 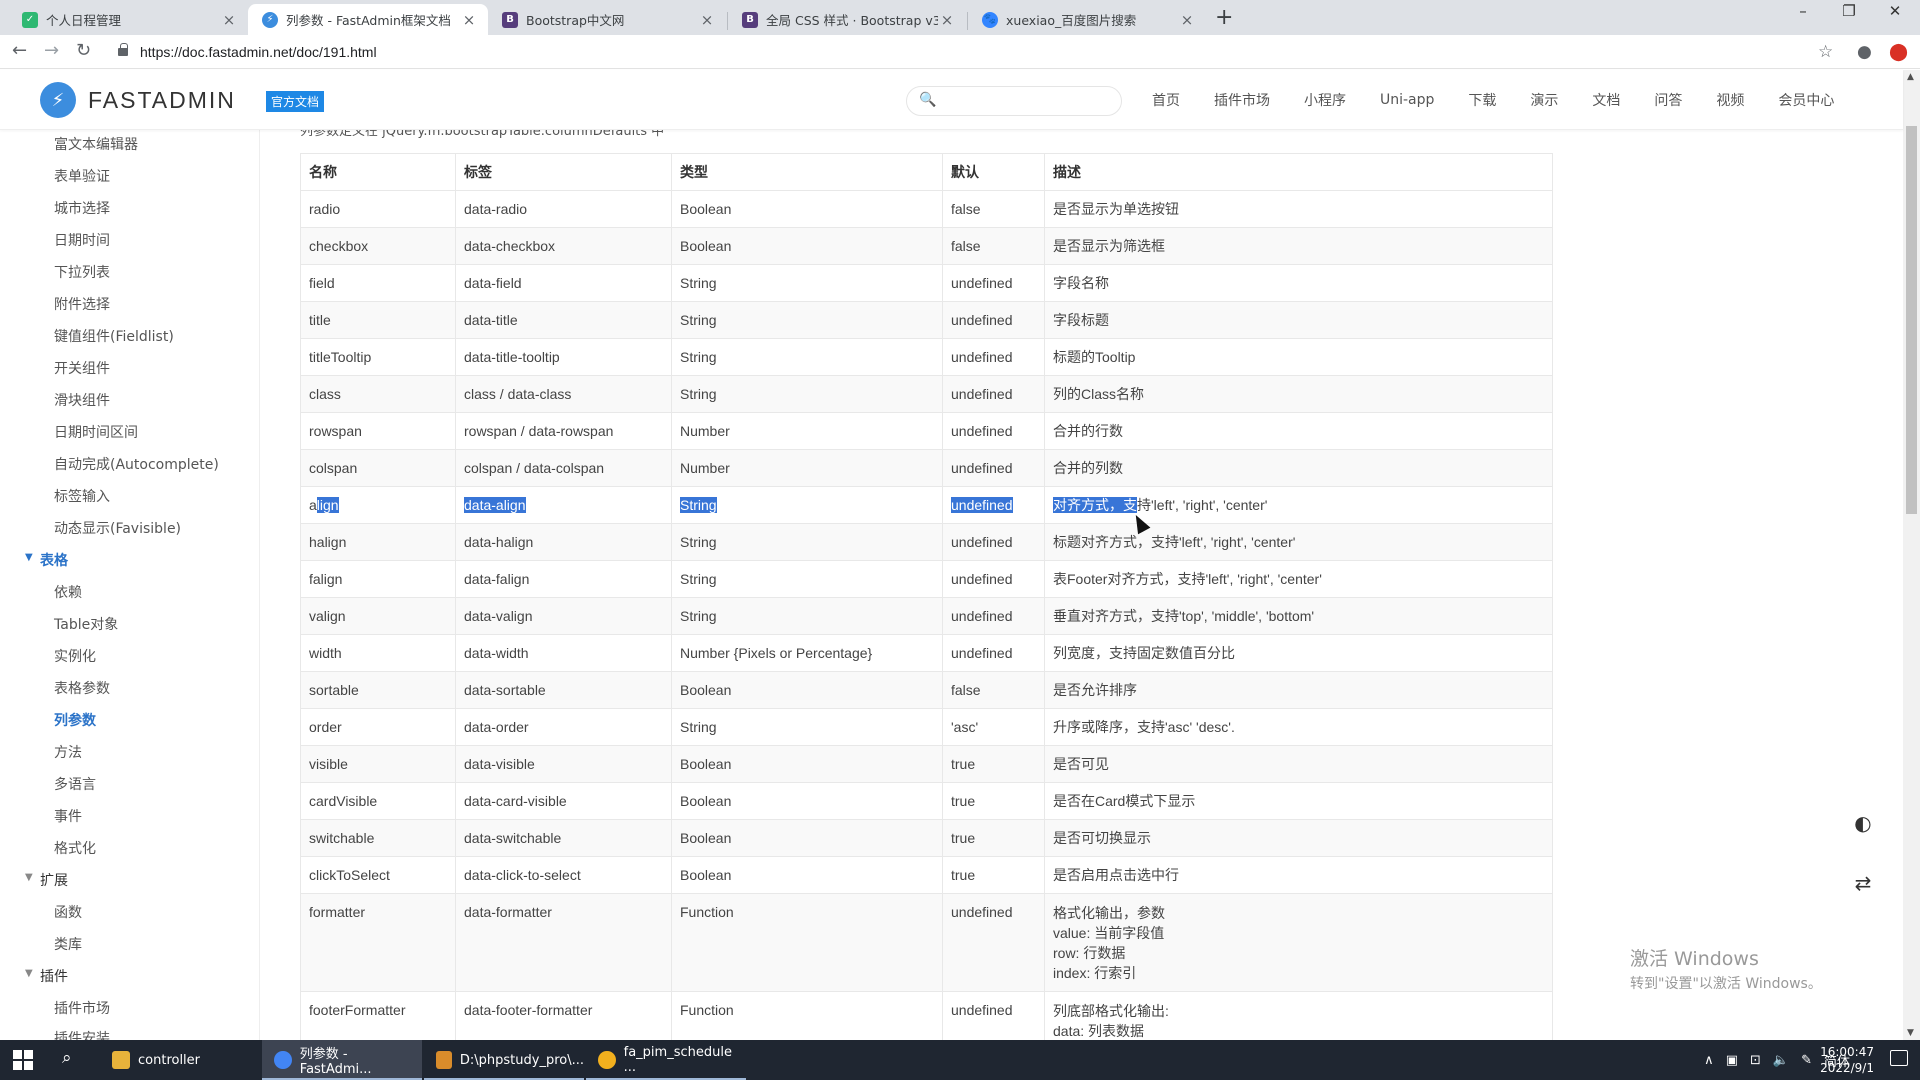 What do you see at coordinates (1806, 100) in the screenshot?
I see `nav-member-center: 会员中心` at bounding box center [1806, 100].